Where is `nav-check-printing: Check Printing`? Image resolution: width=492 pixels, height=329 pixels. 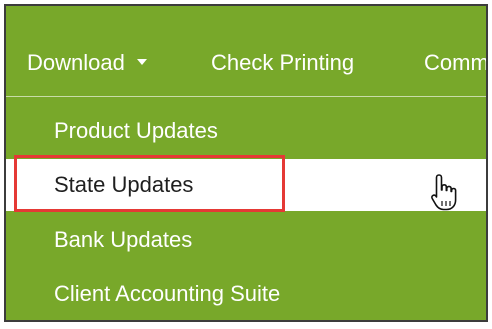 nav-check-printing: Check Printing is located at coordinates (282, 63).